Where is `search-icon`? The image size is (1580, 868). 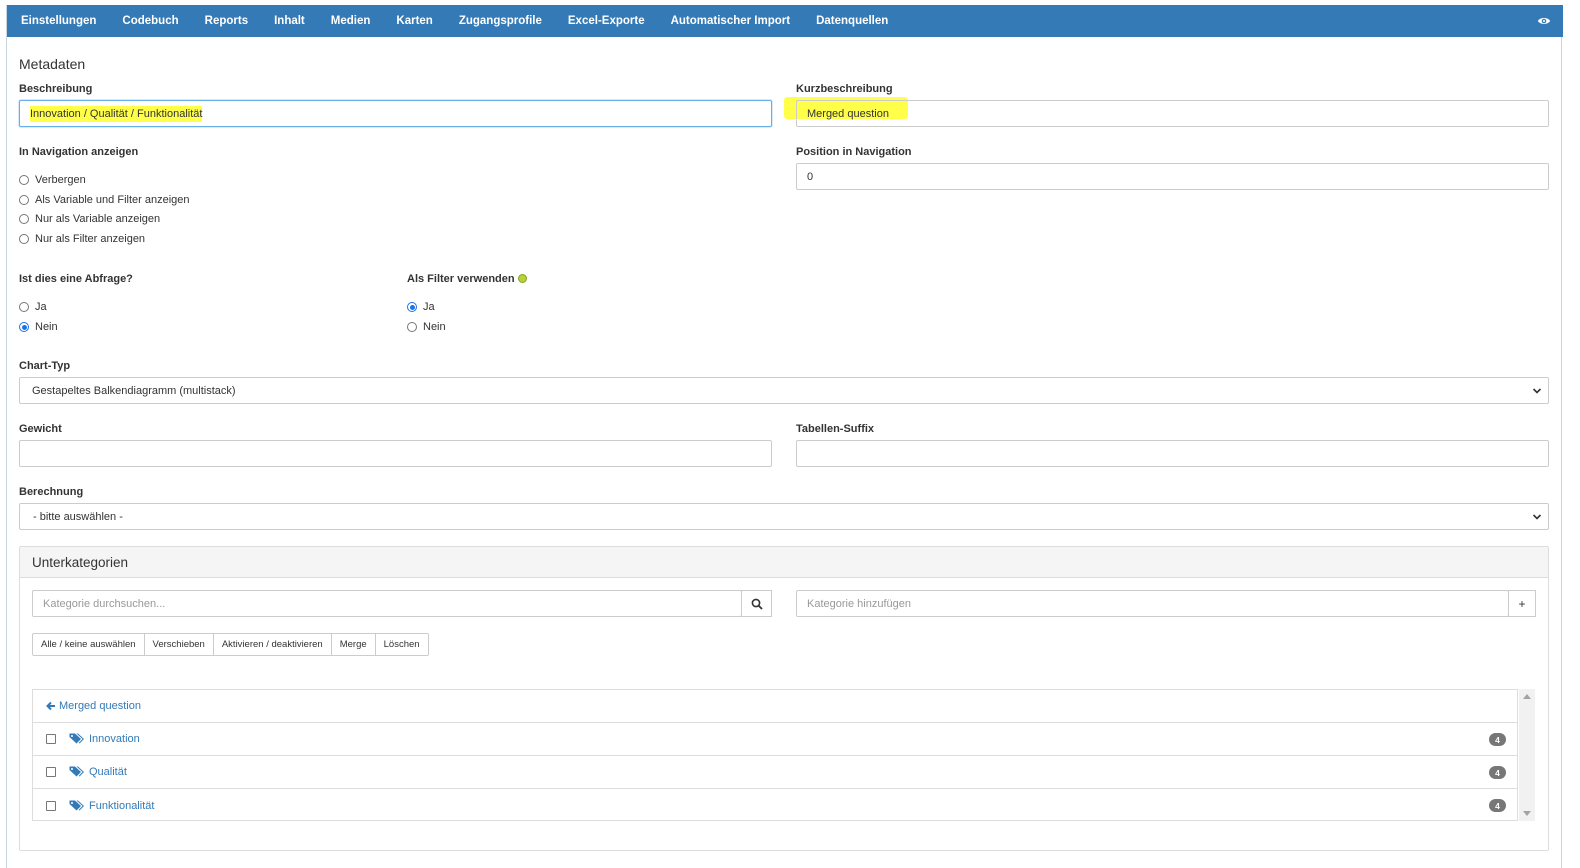
search-icon is located at coordinates (757, 604).